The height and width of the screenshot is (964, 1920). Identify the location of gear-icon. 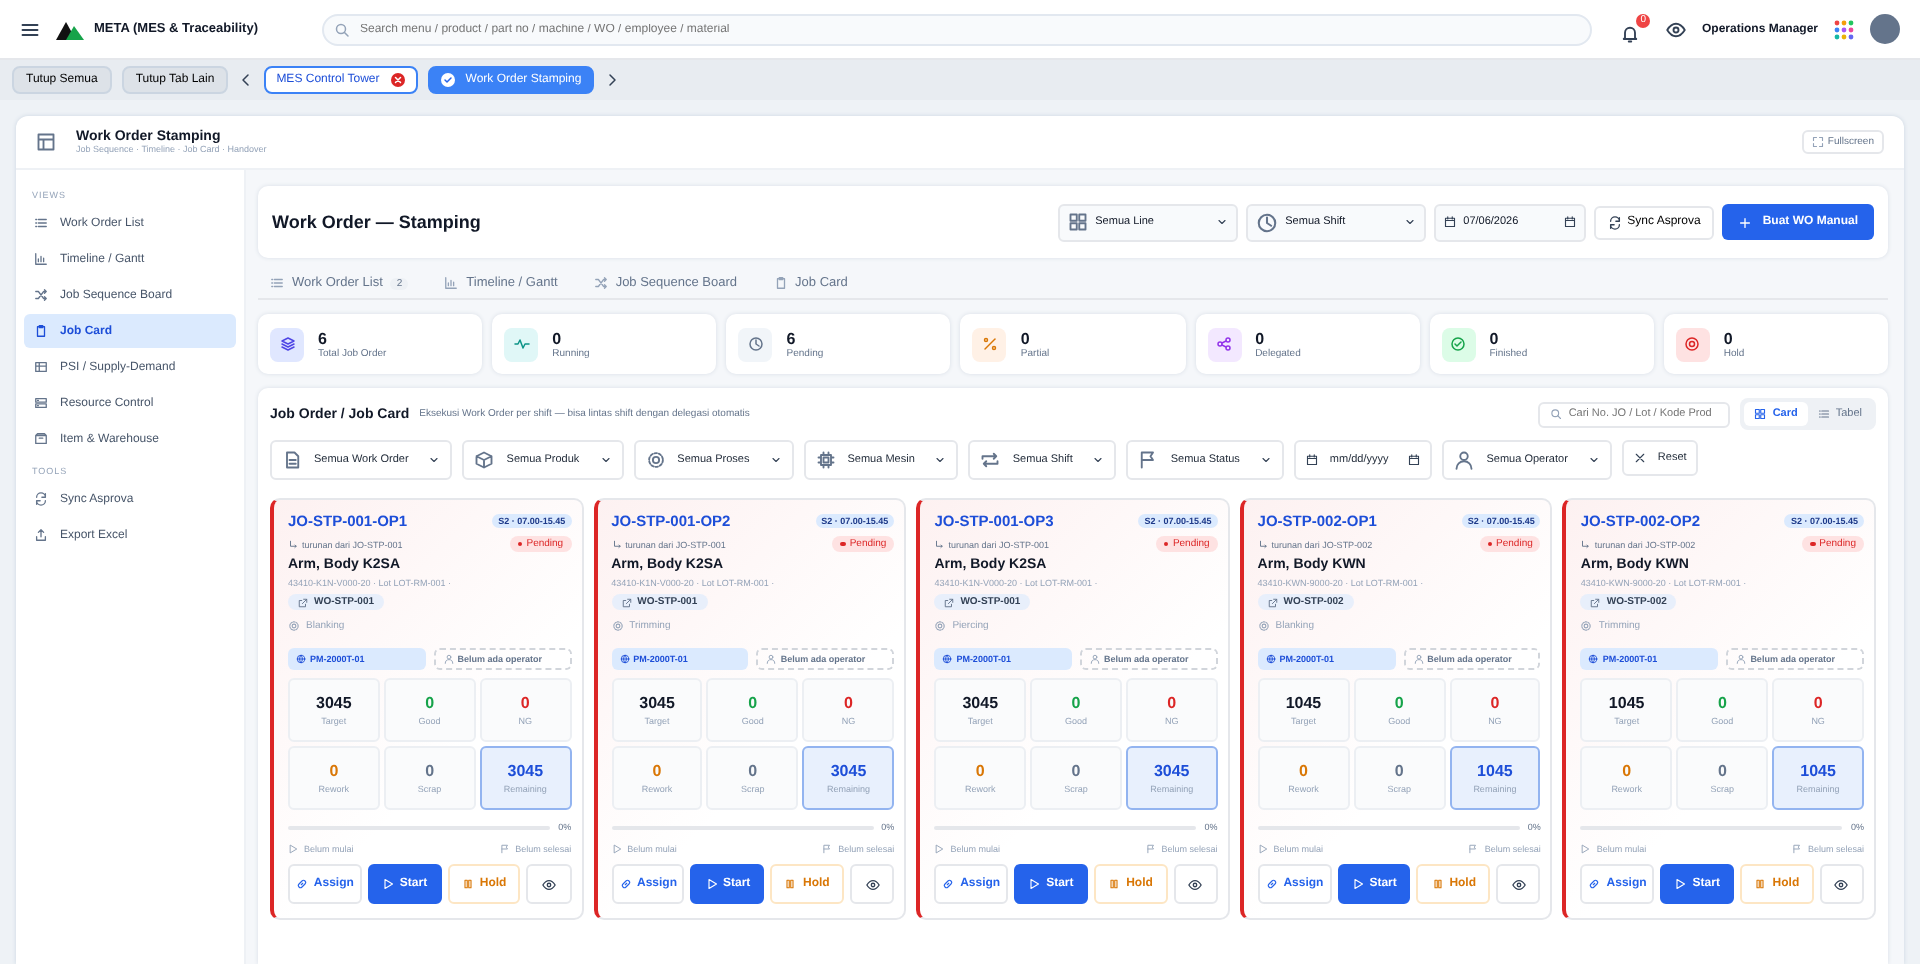
(1263, 626).